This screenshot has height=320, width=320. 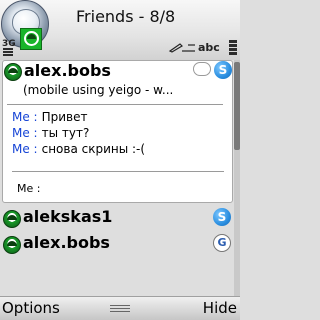 I want to click on signal-strength-icon, so click(x=8, y=54).